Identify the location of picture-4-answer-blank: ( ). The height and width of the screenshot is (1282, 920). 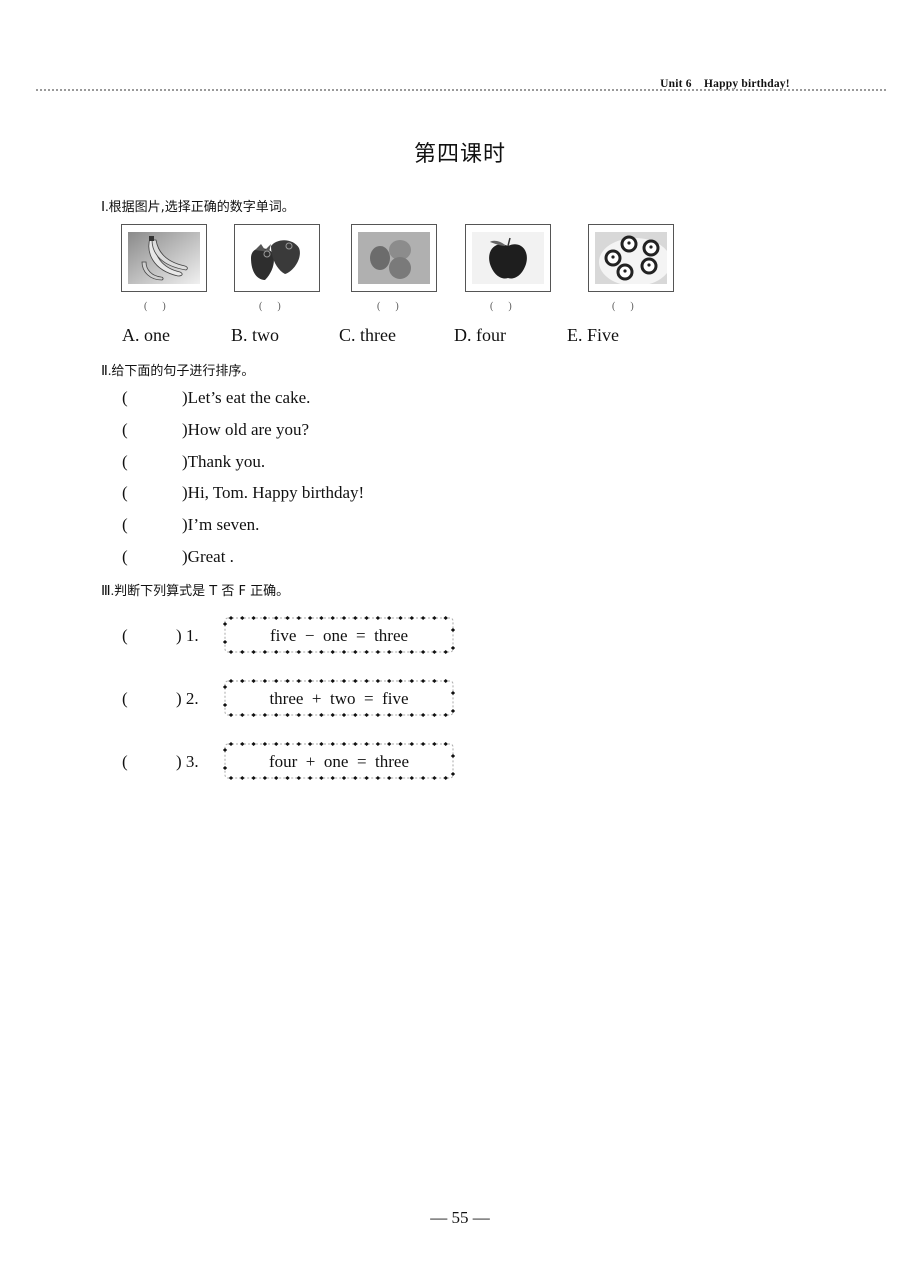
(501, 306).